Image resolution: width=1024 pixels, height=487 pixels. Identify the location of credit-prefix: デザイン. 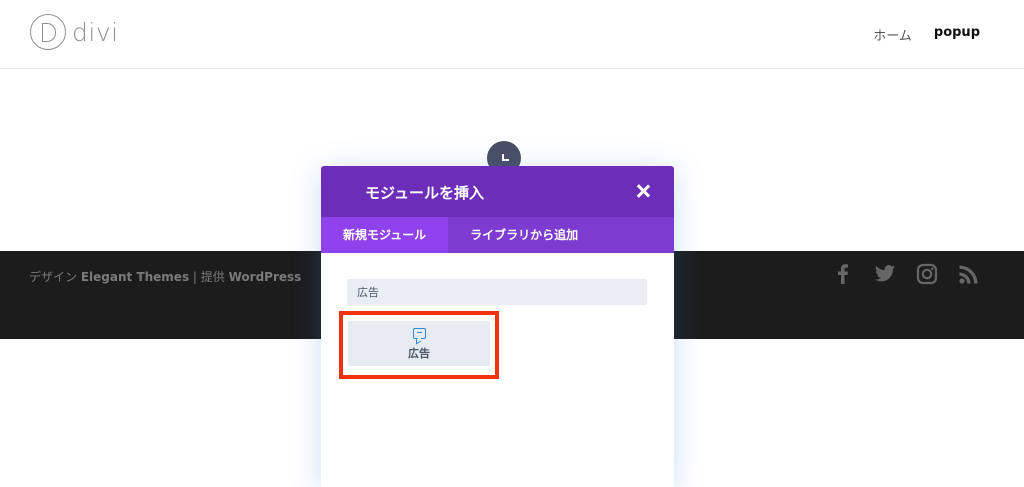
(53, 277).